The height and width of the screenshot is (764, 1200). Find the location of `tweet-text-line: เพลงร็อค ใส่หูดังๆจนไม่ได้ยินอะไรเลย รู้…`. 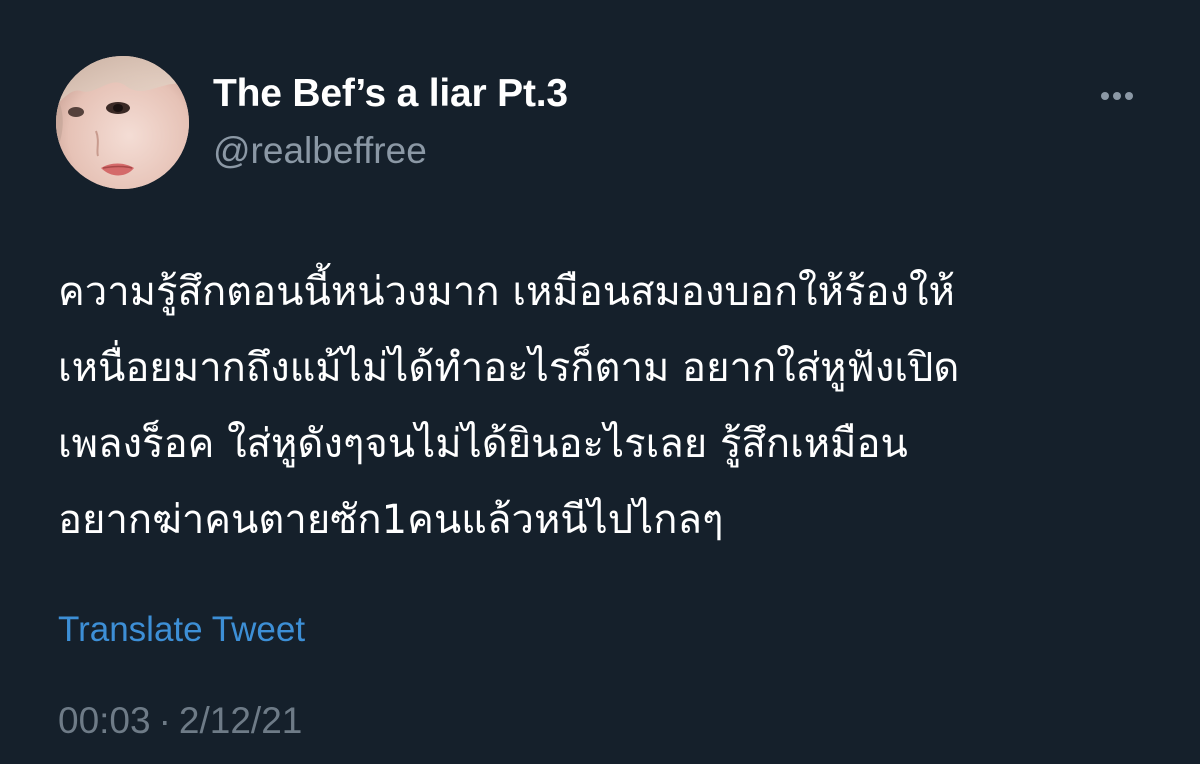

tweet-text-line: เพลงร็อค ใส่หูดังๆจนไม่ได้ยินอะไรเลย รู้… is located at coordinates (483, 444).